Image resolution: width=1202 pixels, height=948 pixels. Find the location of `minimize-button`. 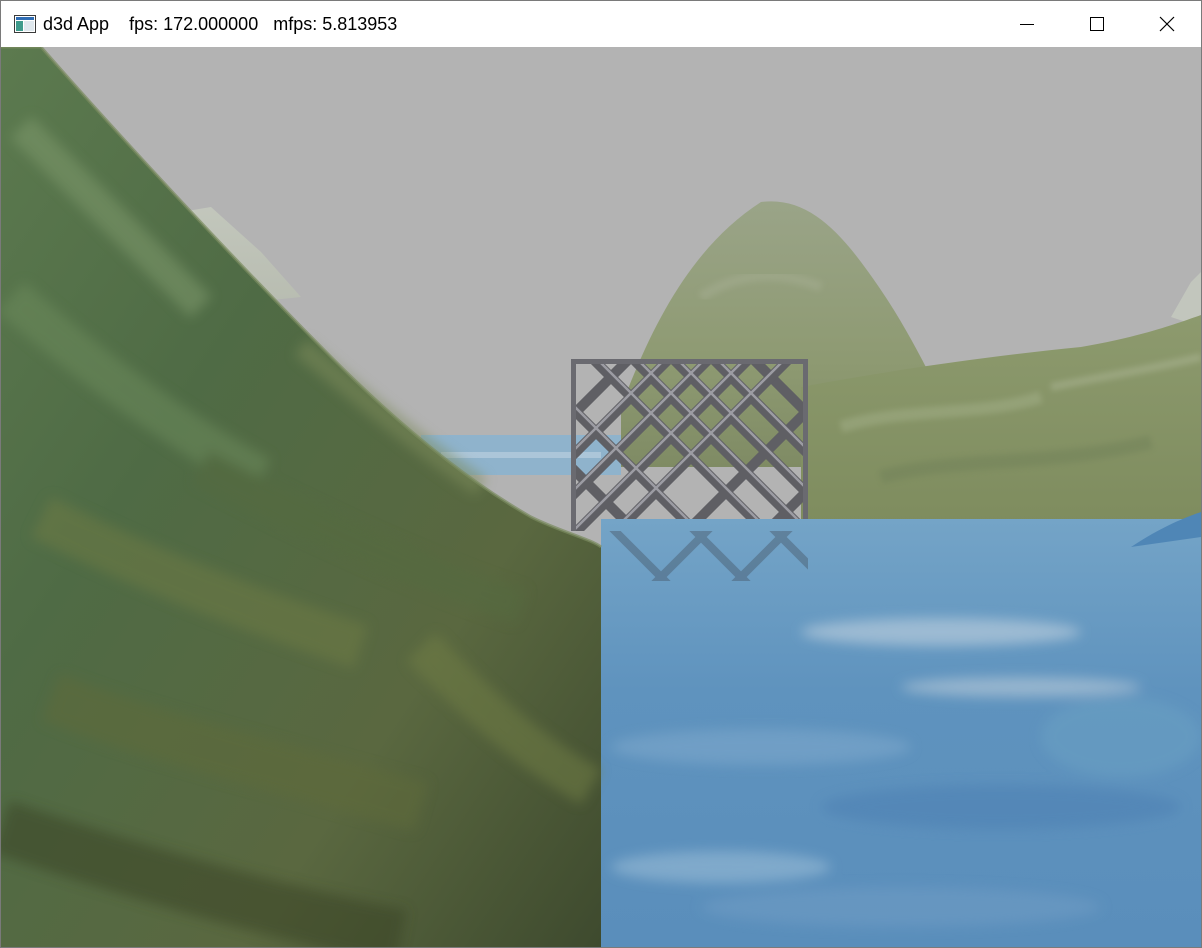

minimize-button is located at coordinates (1027, 24).